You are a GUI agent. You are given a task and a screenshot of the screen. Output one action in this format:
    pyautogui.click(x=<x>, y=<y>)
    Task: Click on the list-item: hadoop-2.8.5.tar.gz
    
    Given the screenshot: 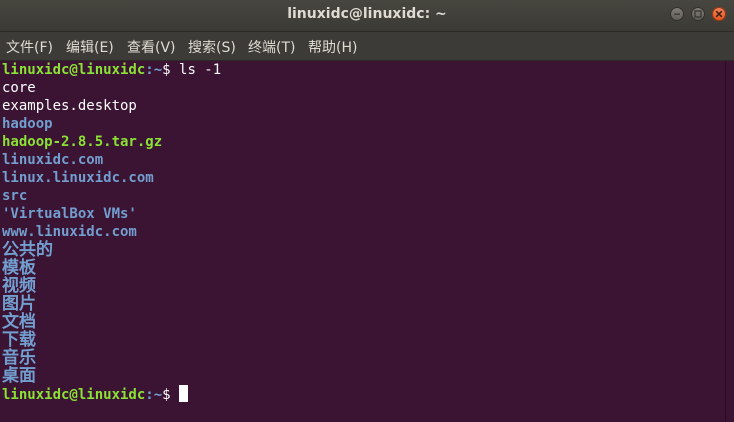 What is the action you would take?
    pyautogui.click(x=82, y=142)
    